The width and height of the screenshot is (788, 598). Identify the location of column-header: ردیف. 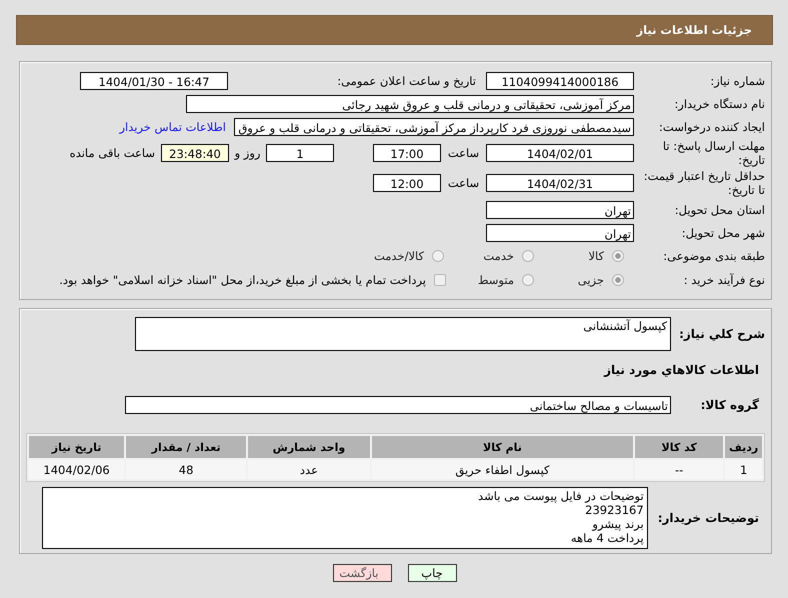
(743, 447).